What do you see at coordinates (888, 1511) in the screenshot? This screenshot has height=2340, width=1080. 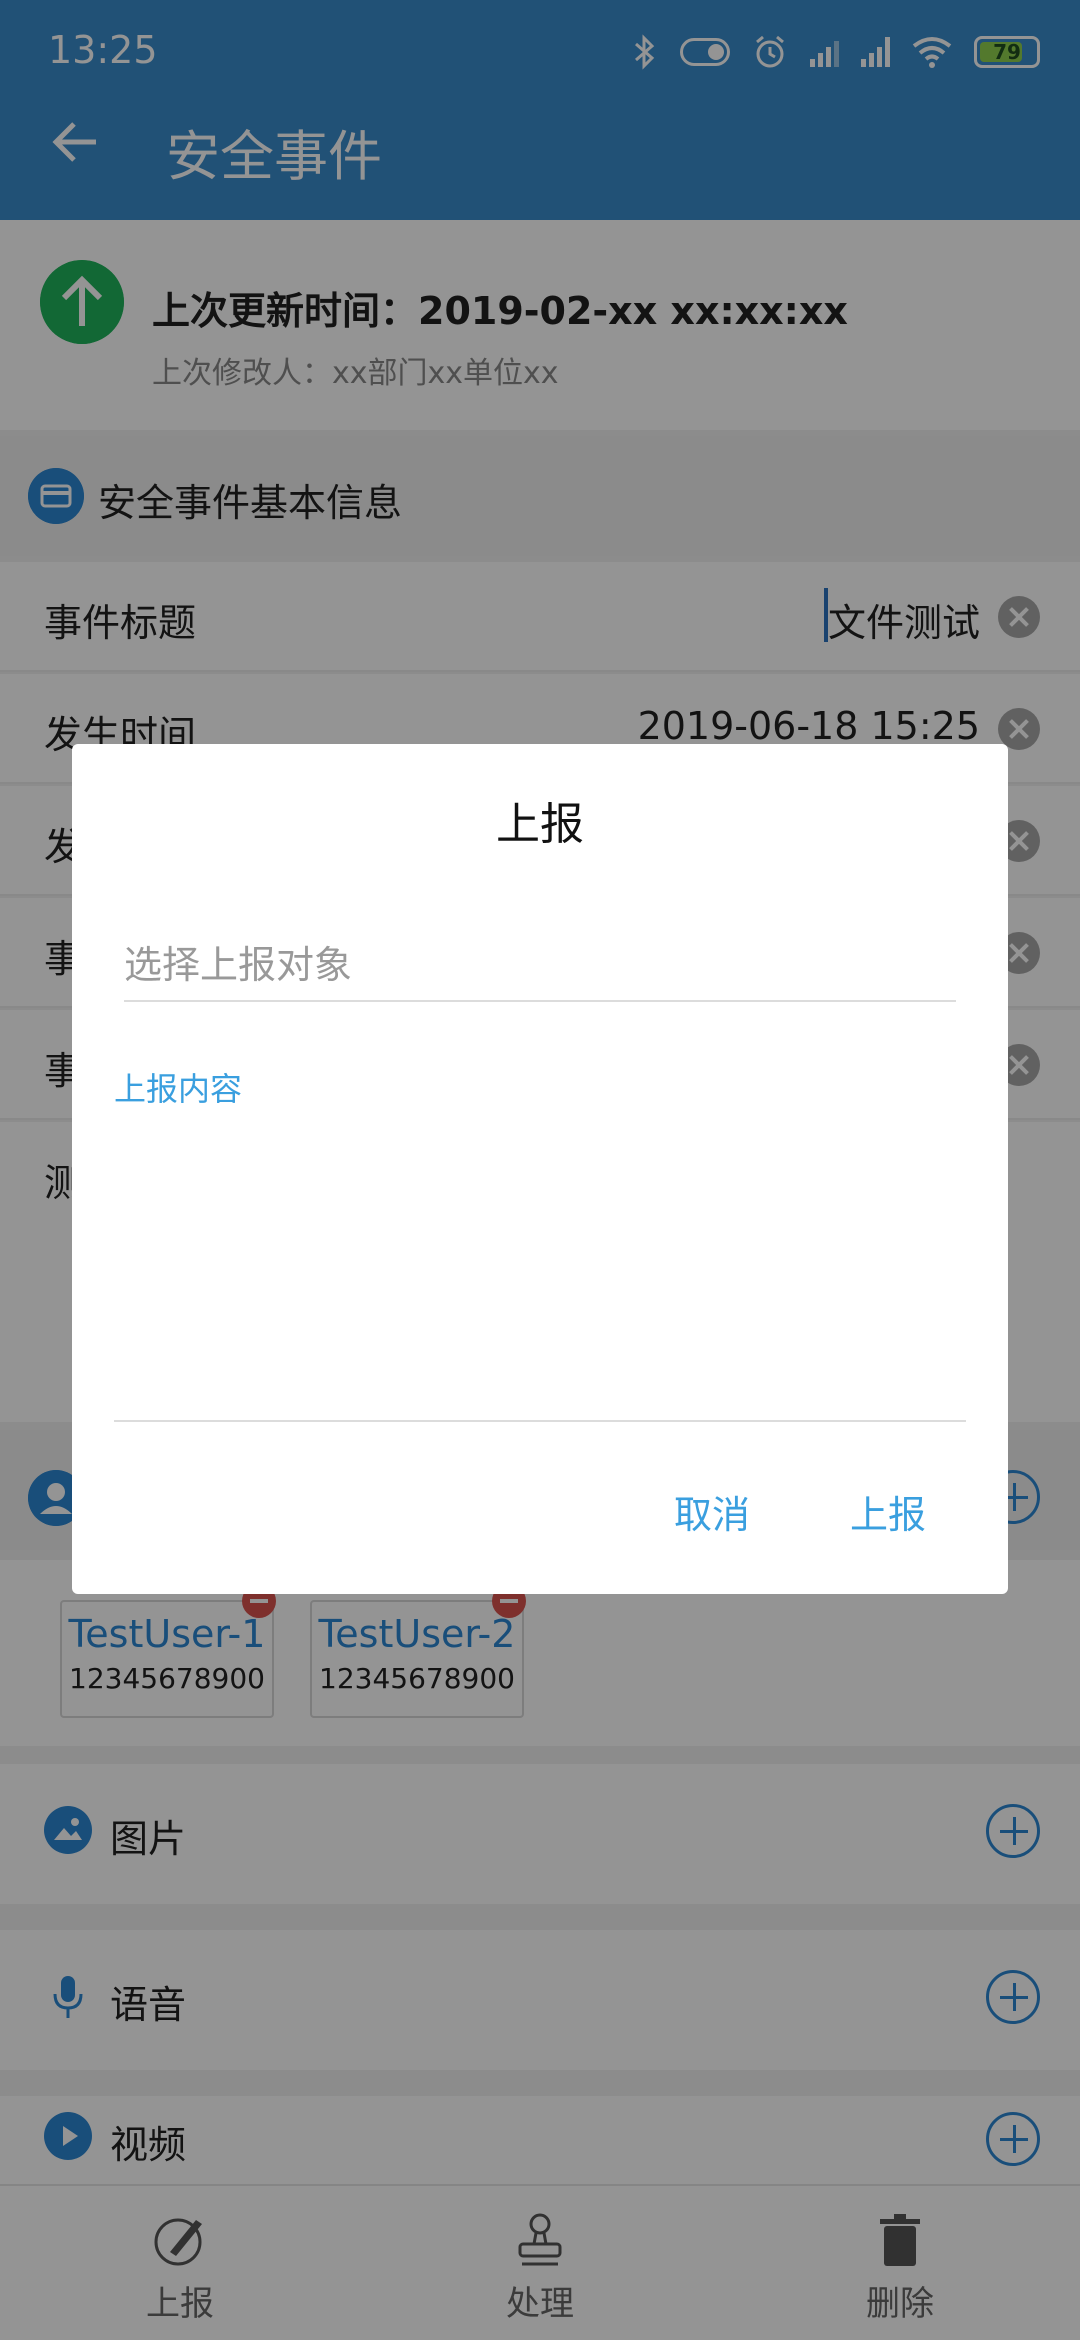 I see `confirm-report-button: 上报` at bounding box center [888, 1511].